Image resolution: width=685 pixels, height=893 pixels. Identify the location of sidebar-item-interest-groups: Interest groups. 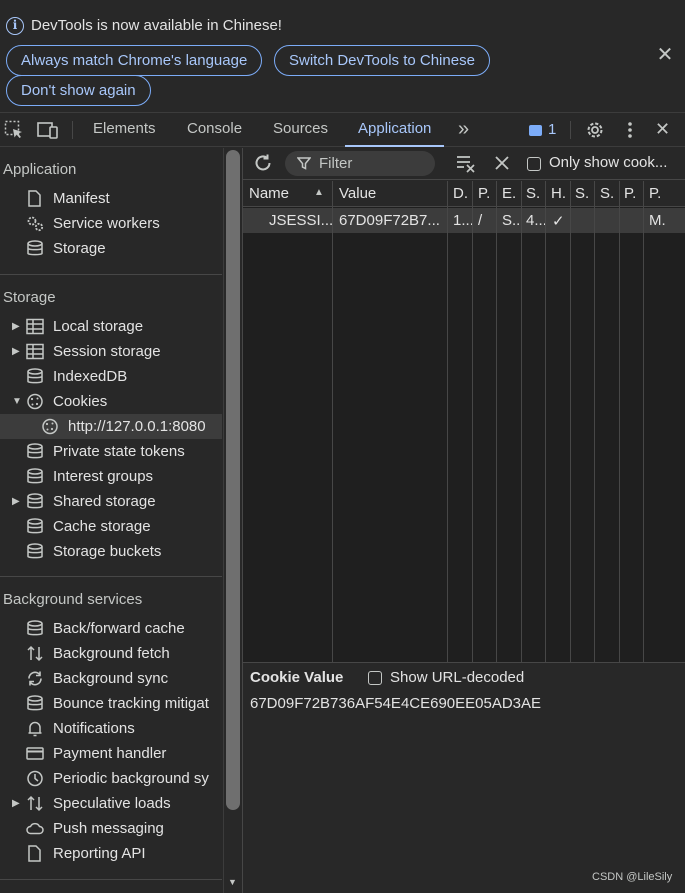
(111, 476).